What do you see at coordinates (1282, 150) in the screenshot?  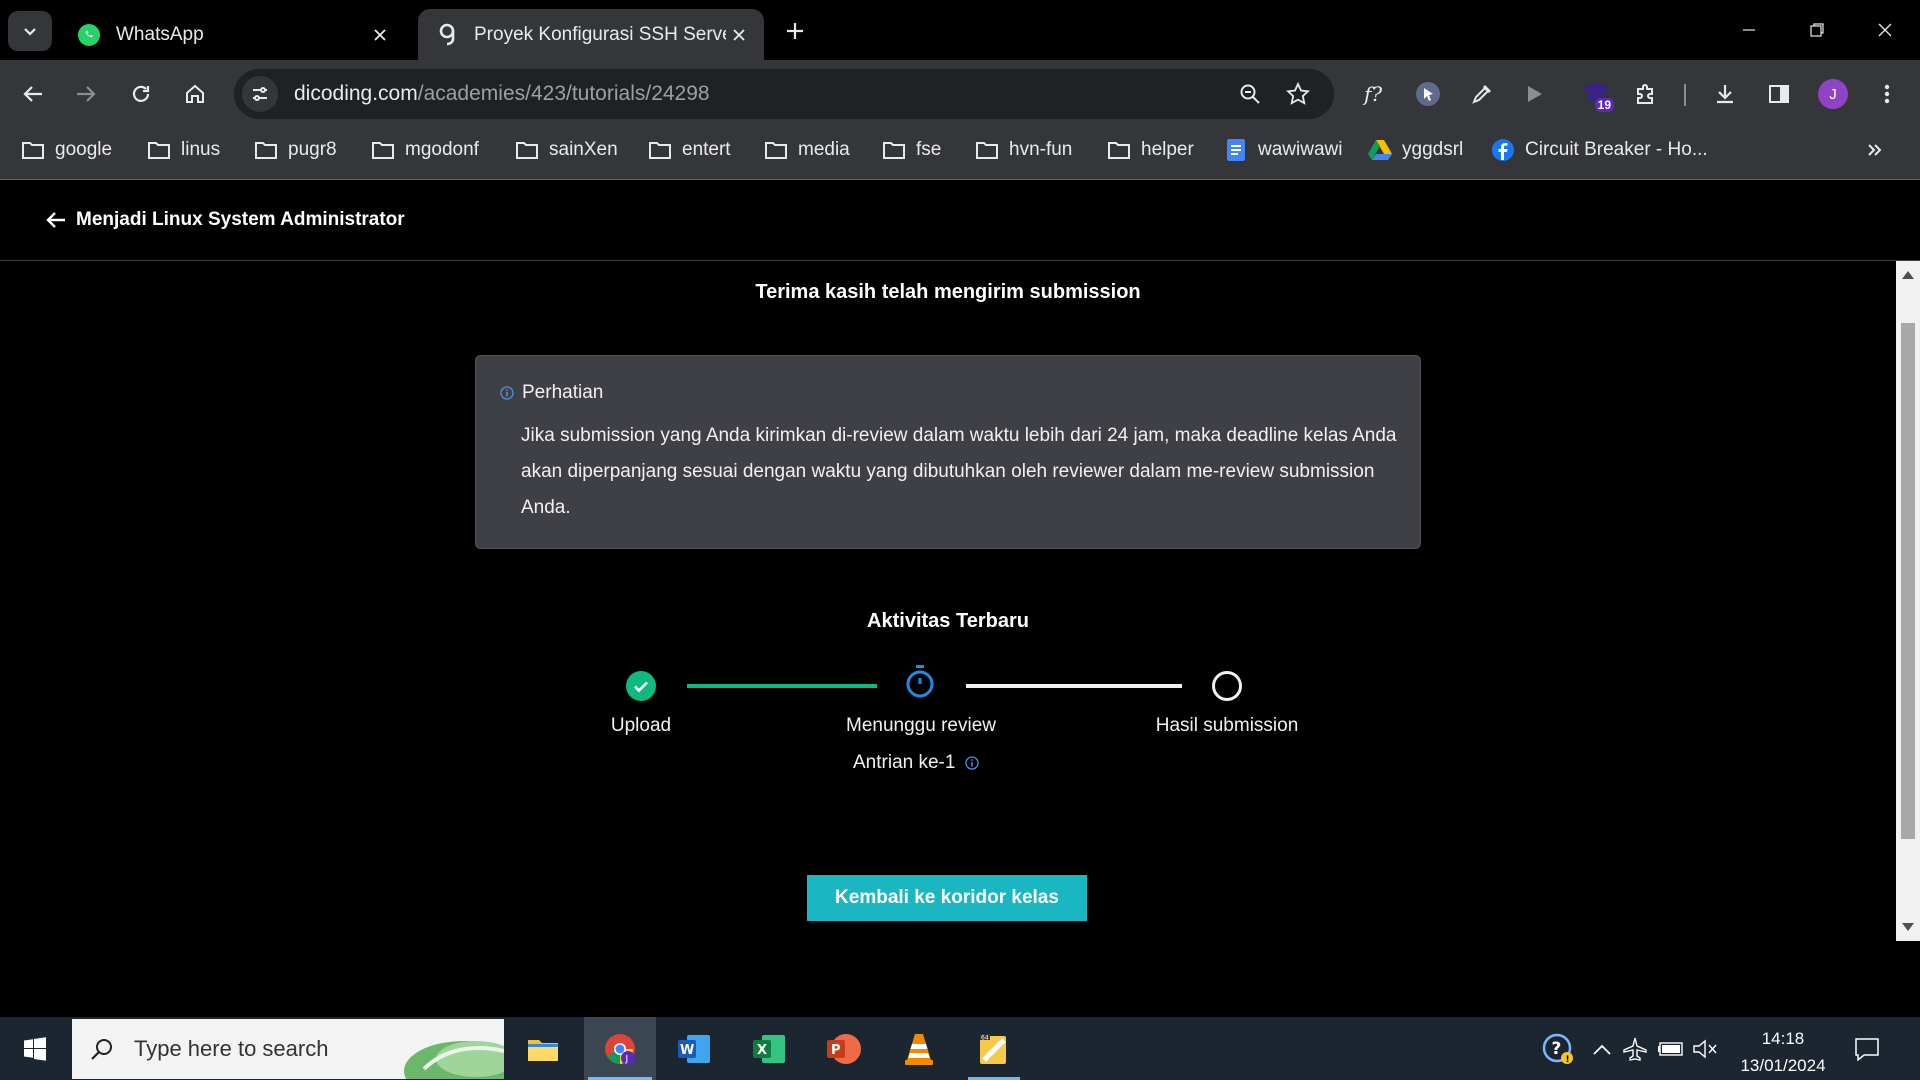 I see `bookmark-wawiwawi: wawiwawi` at bounding box center [1282, 150].